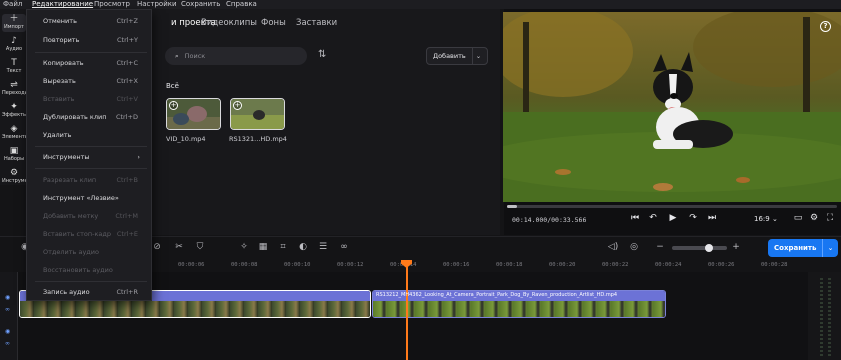 This screenshot has width=841, height=360. What do you see at coordinates (95, 198) in the screenshot?
I see `menu-item-blade-tool: Инструмент «Лезвие»` at bounding box center [95, 198].